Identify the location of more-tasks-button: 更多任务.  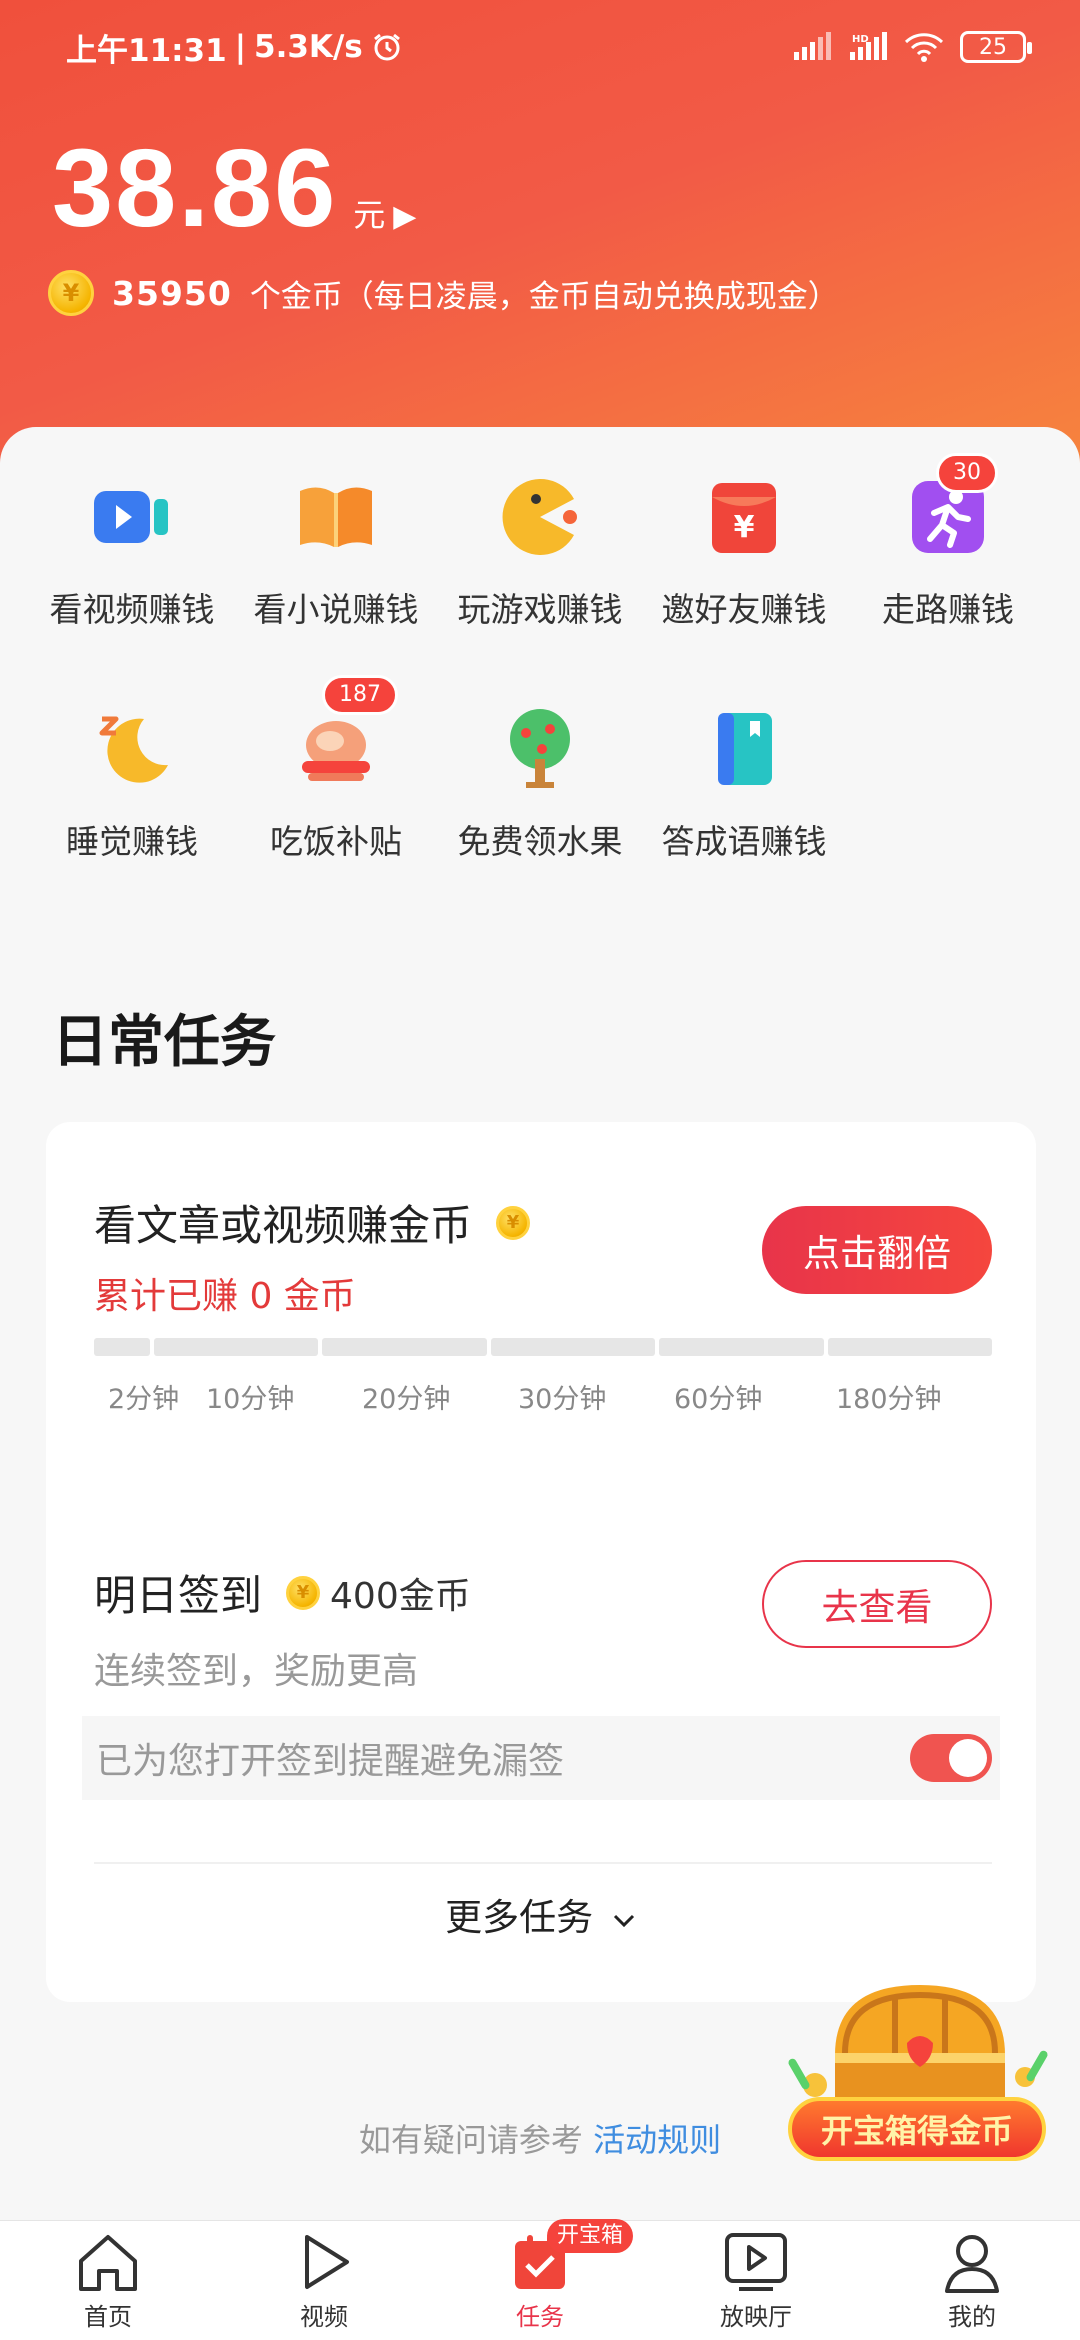
(541, 1914).